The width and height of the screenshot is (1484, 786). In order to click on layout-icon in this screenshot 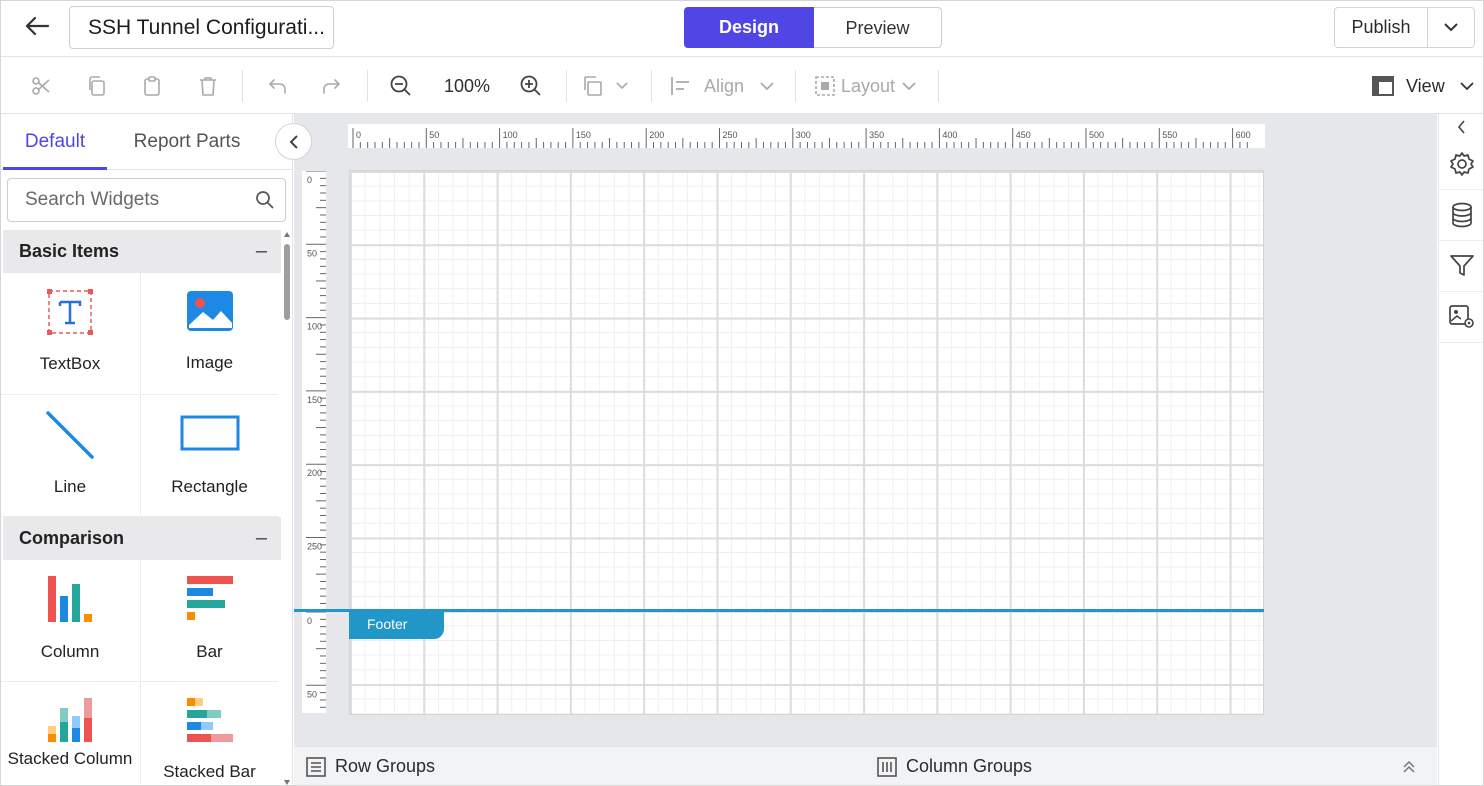, I will do `click(825, 86)`.